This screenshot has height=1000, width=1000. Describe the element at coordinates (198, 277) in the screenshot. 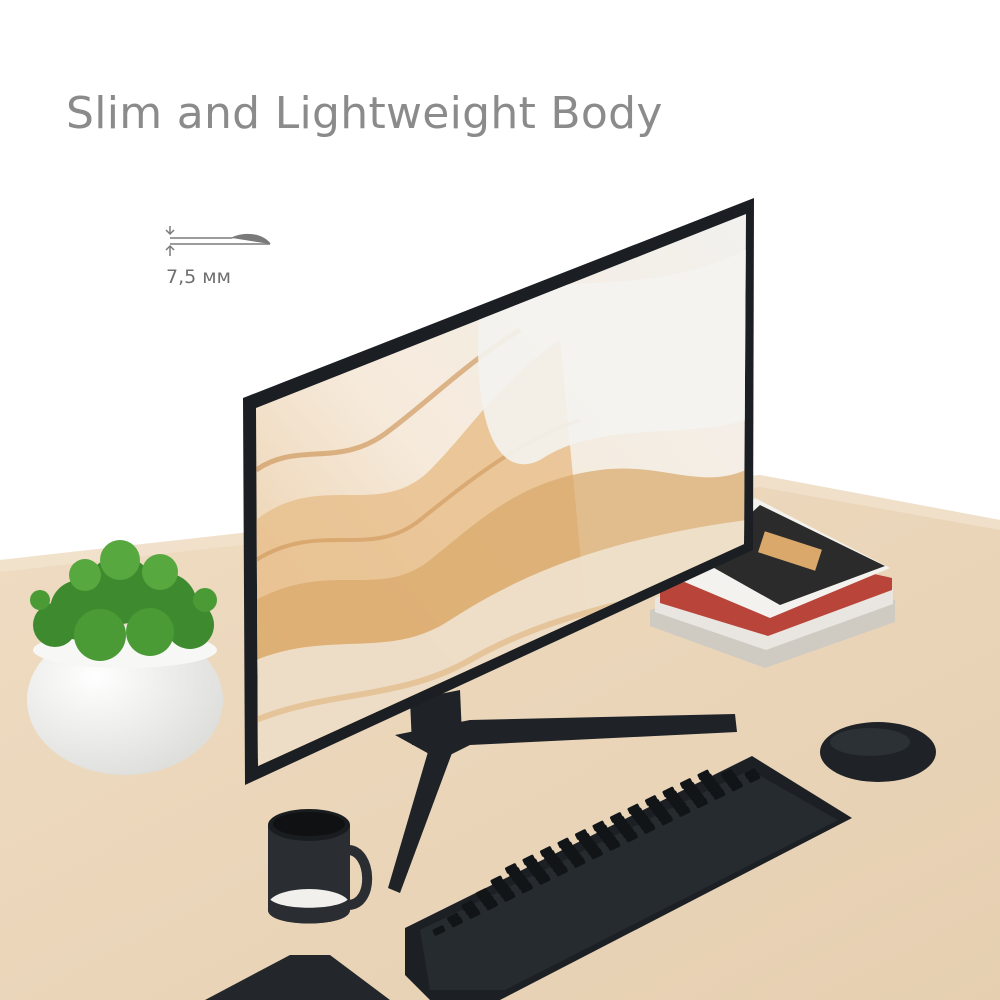

I see `thickness-value-label: 7,5 мм` at that location.